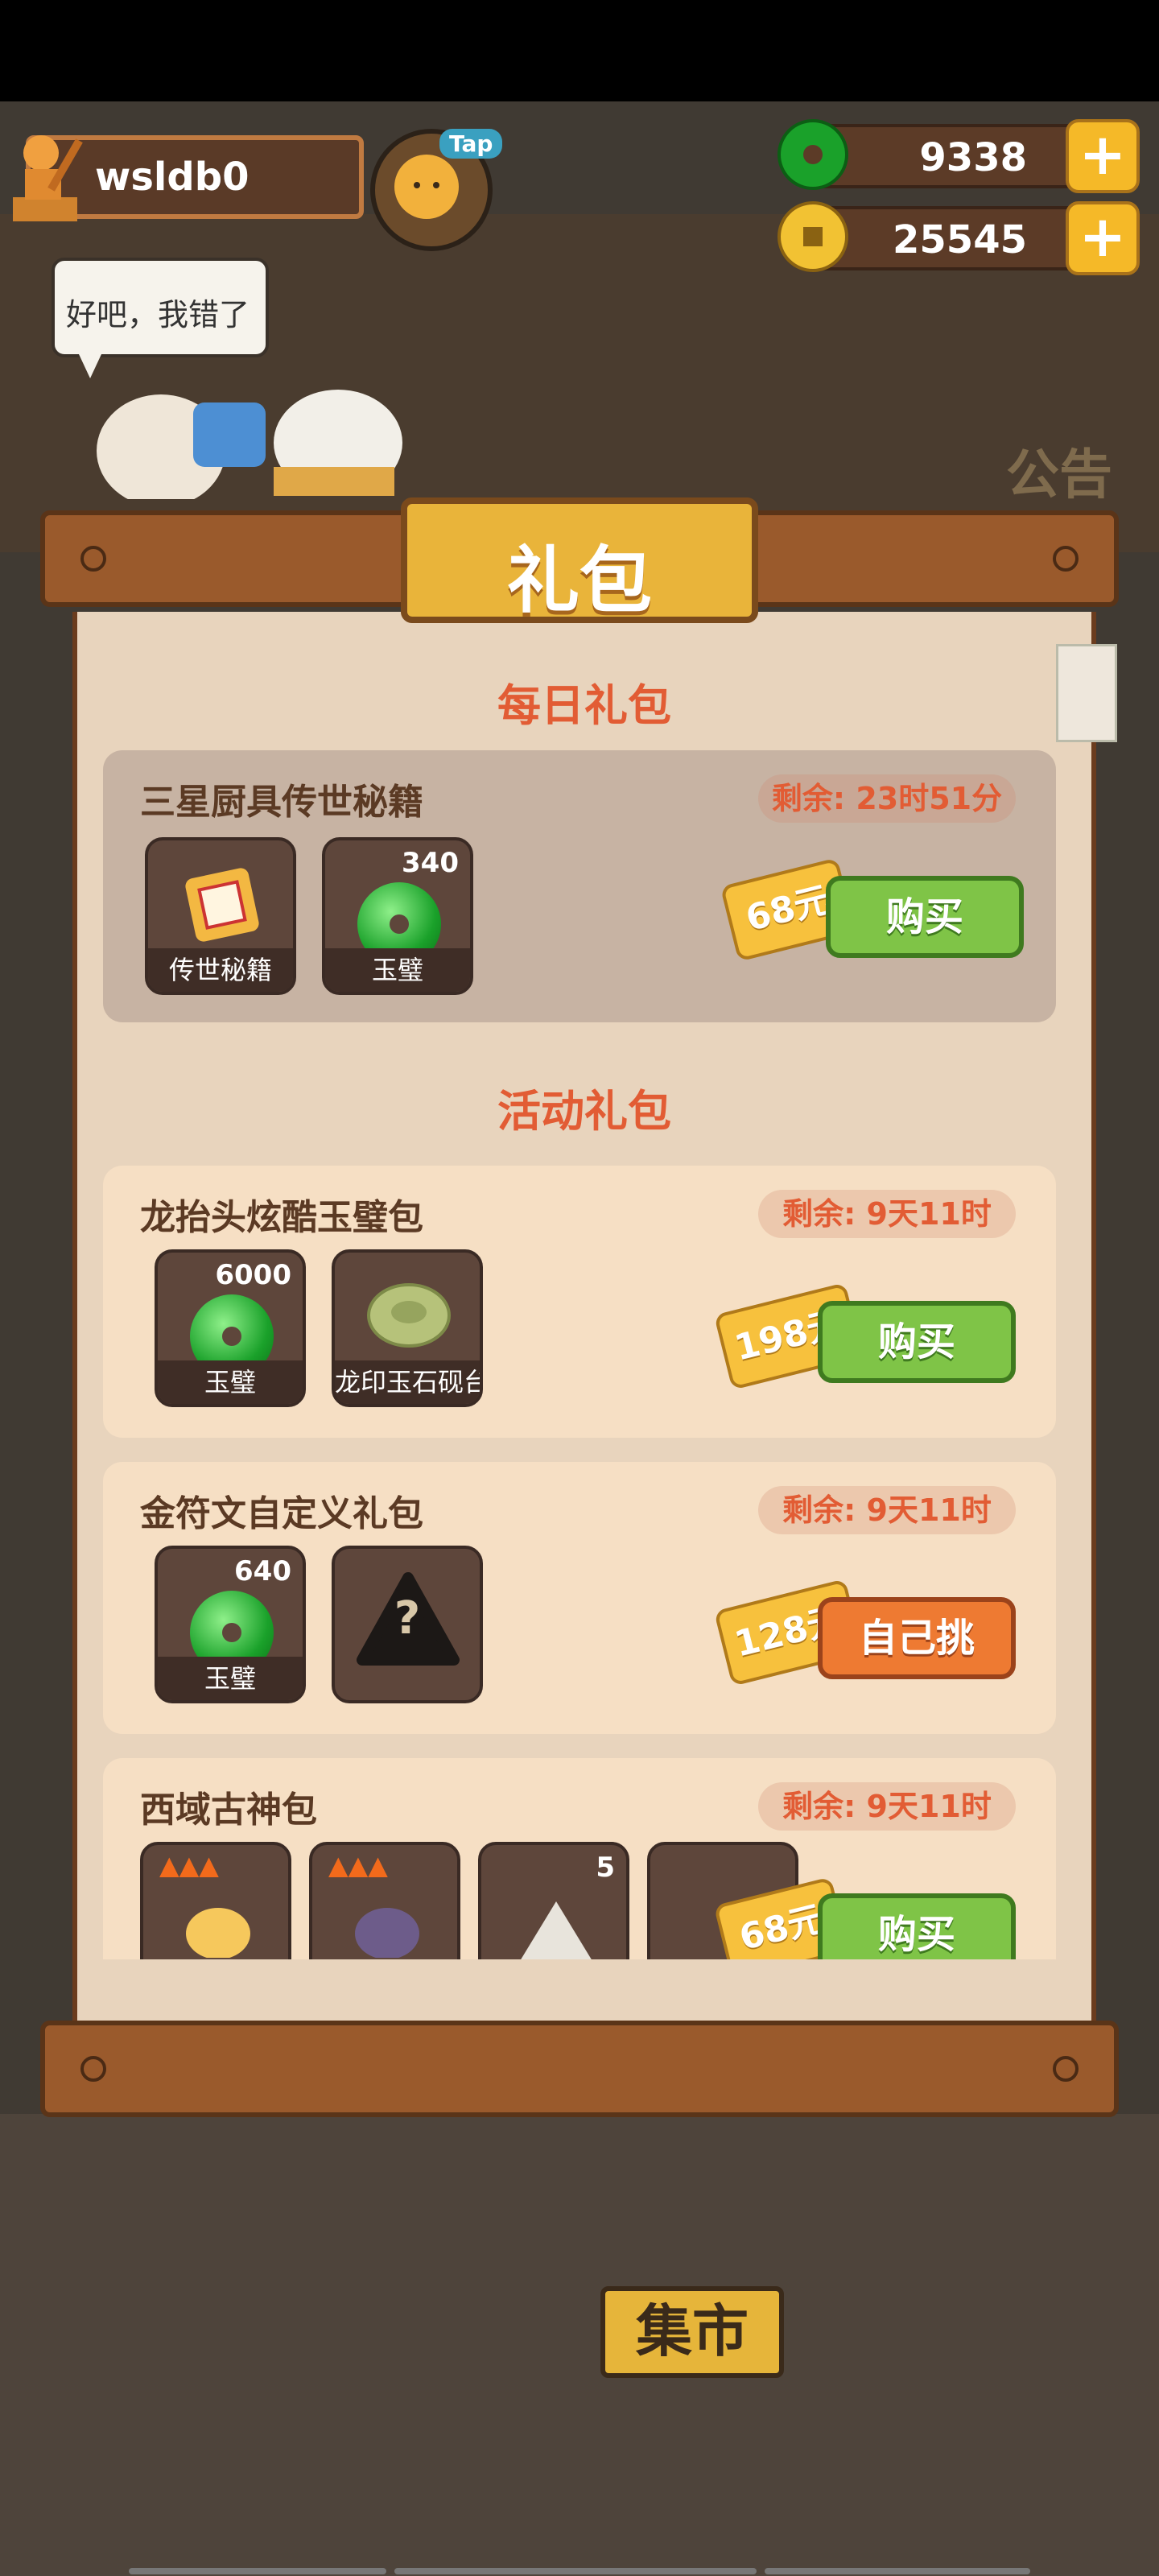 This screenshot has height=2576, width=1159. I want to click on pack-timer: 剩余: 23时51分, so click(887, 798).